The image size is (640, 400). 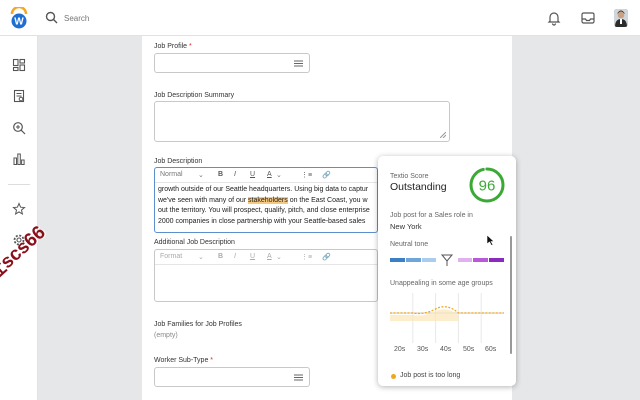 What do you see at coordinates (19, 96) in the screenshot?
I see `report-icon` at bounding box center [19, 96].